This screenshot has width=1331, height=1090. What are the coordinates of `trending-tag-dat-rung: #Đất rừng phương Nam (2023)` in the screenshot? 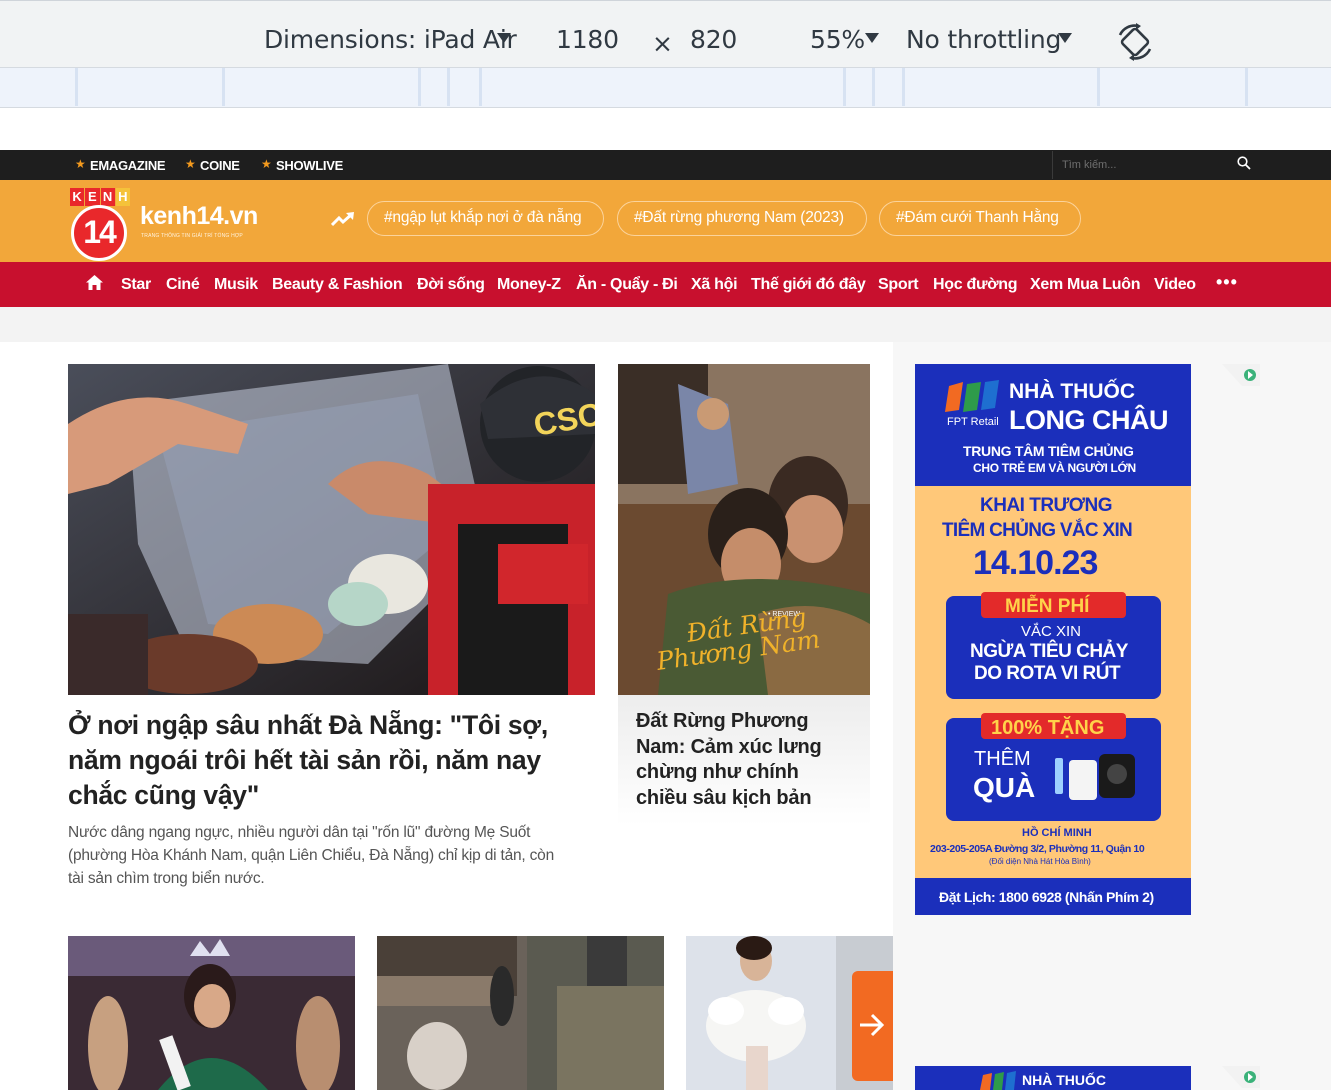 It's located at (742, 218).